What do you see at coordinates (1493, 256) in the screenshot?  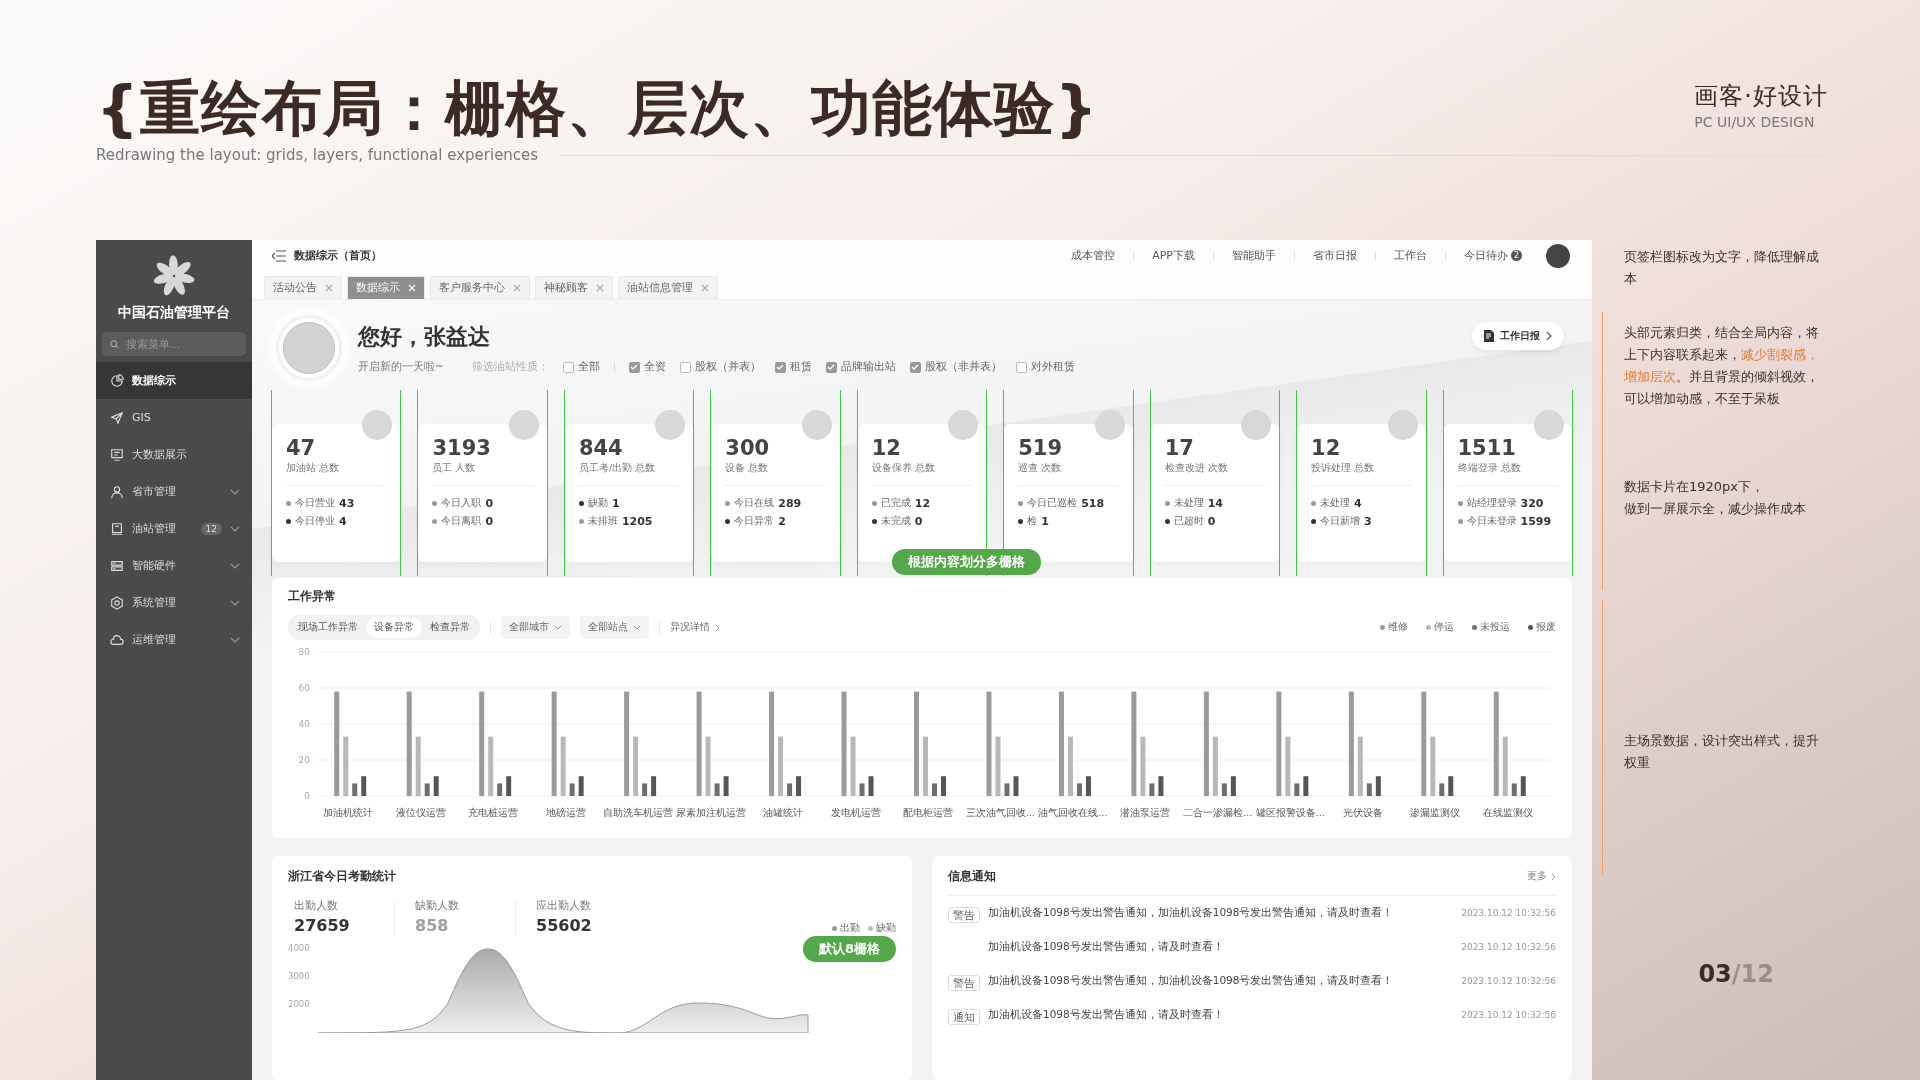 I see `todo-link: 今日待办 2` at bounding box center [1493, 256].